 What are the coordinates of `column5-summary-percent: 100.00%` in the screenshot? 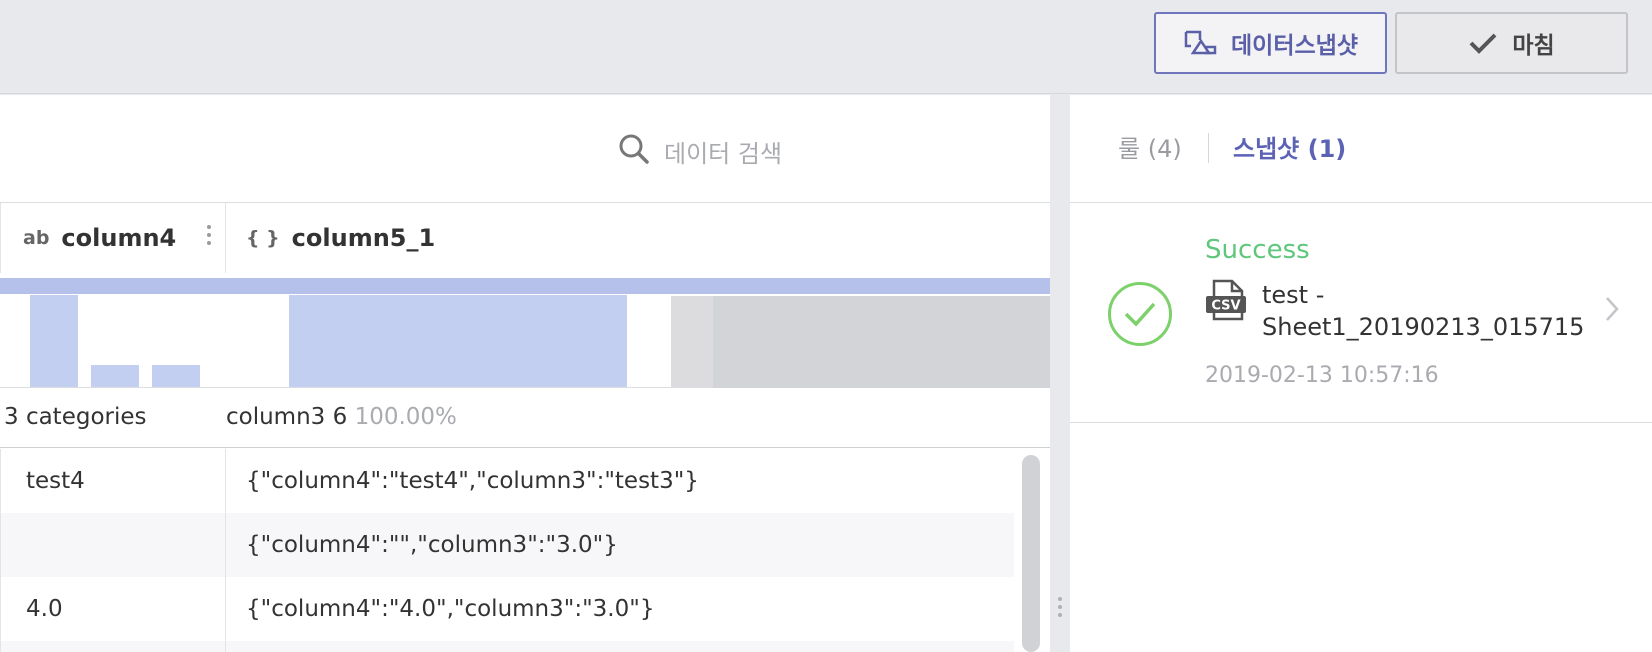 It's located at (405, 417).